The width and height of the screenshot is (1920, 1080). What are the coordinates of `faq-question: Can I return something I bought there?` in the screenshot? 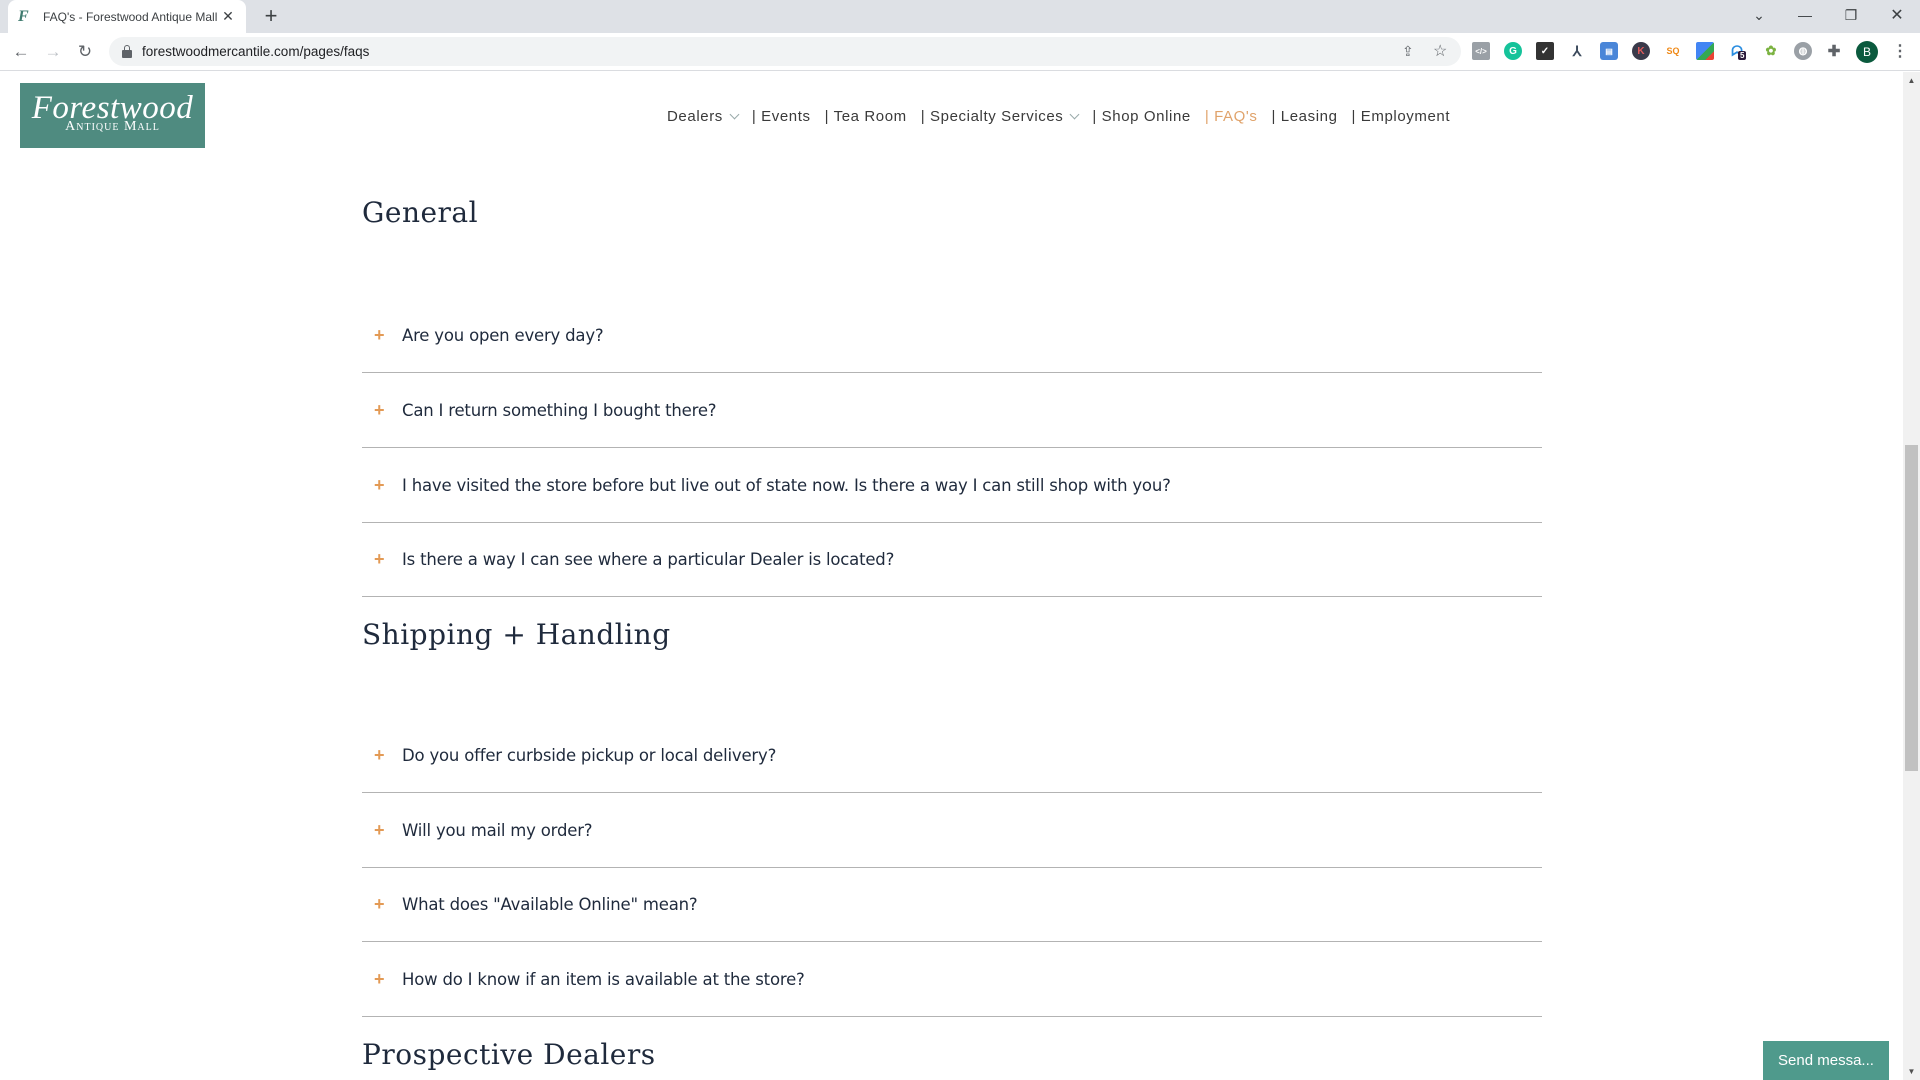 It's located at (559, 410).